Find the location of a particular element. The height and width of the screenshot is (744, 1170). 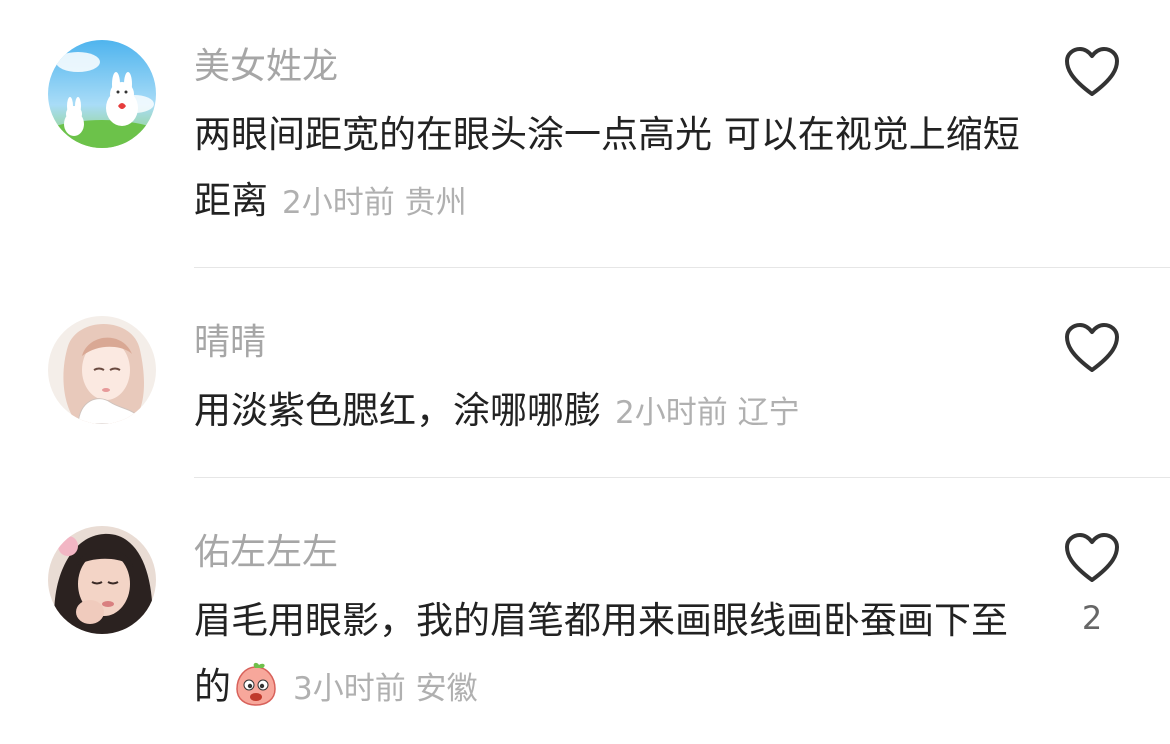

timestamp: 3小时前 is located at coordinates (349, 689).